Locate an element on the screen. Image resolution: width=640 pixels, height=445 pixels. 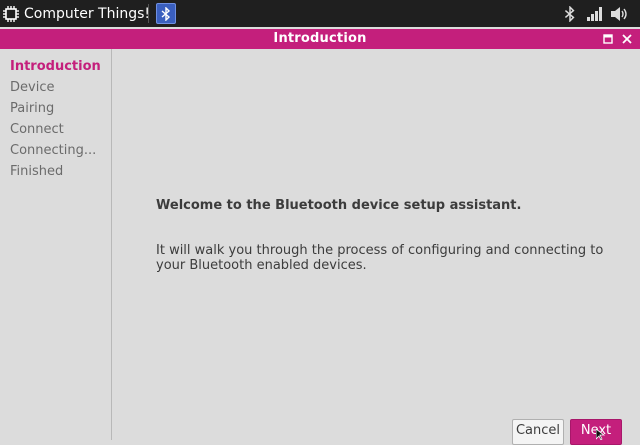
close-icon is located at coordinates (627, 39).